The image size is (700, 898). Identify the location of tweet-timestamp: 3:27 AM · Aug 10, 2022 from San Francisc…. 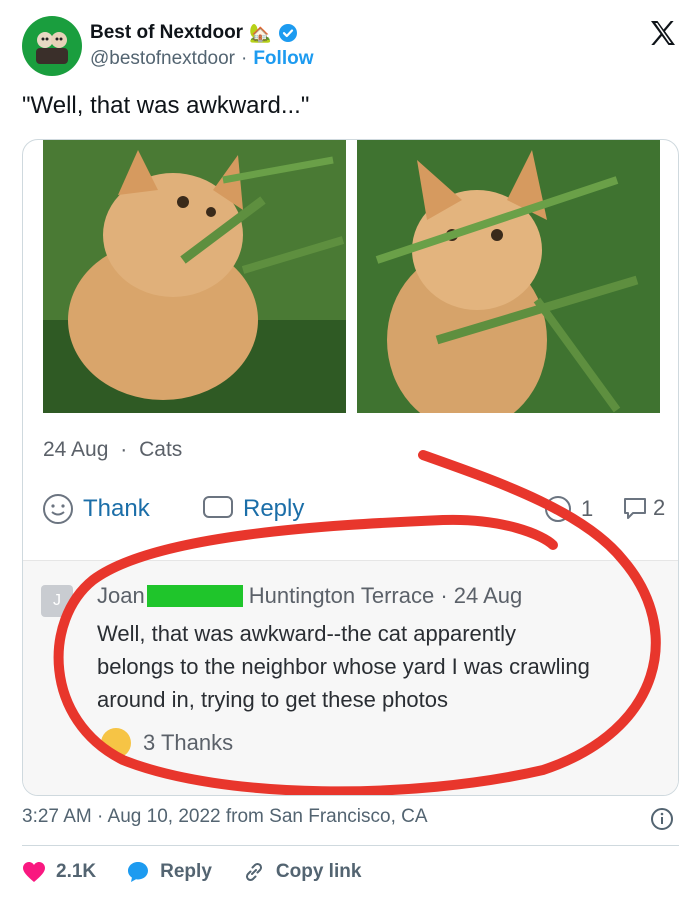
(225, 817).